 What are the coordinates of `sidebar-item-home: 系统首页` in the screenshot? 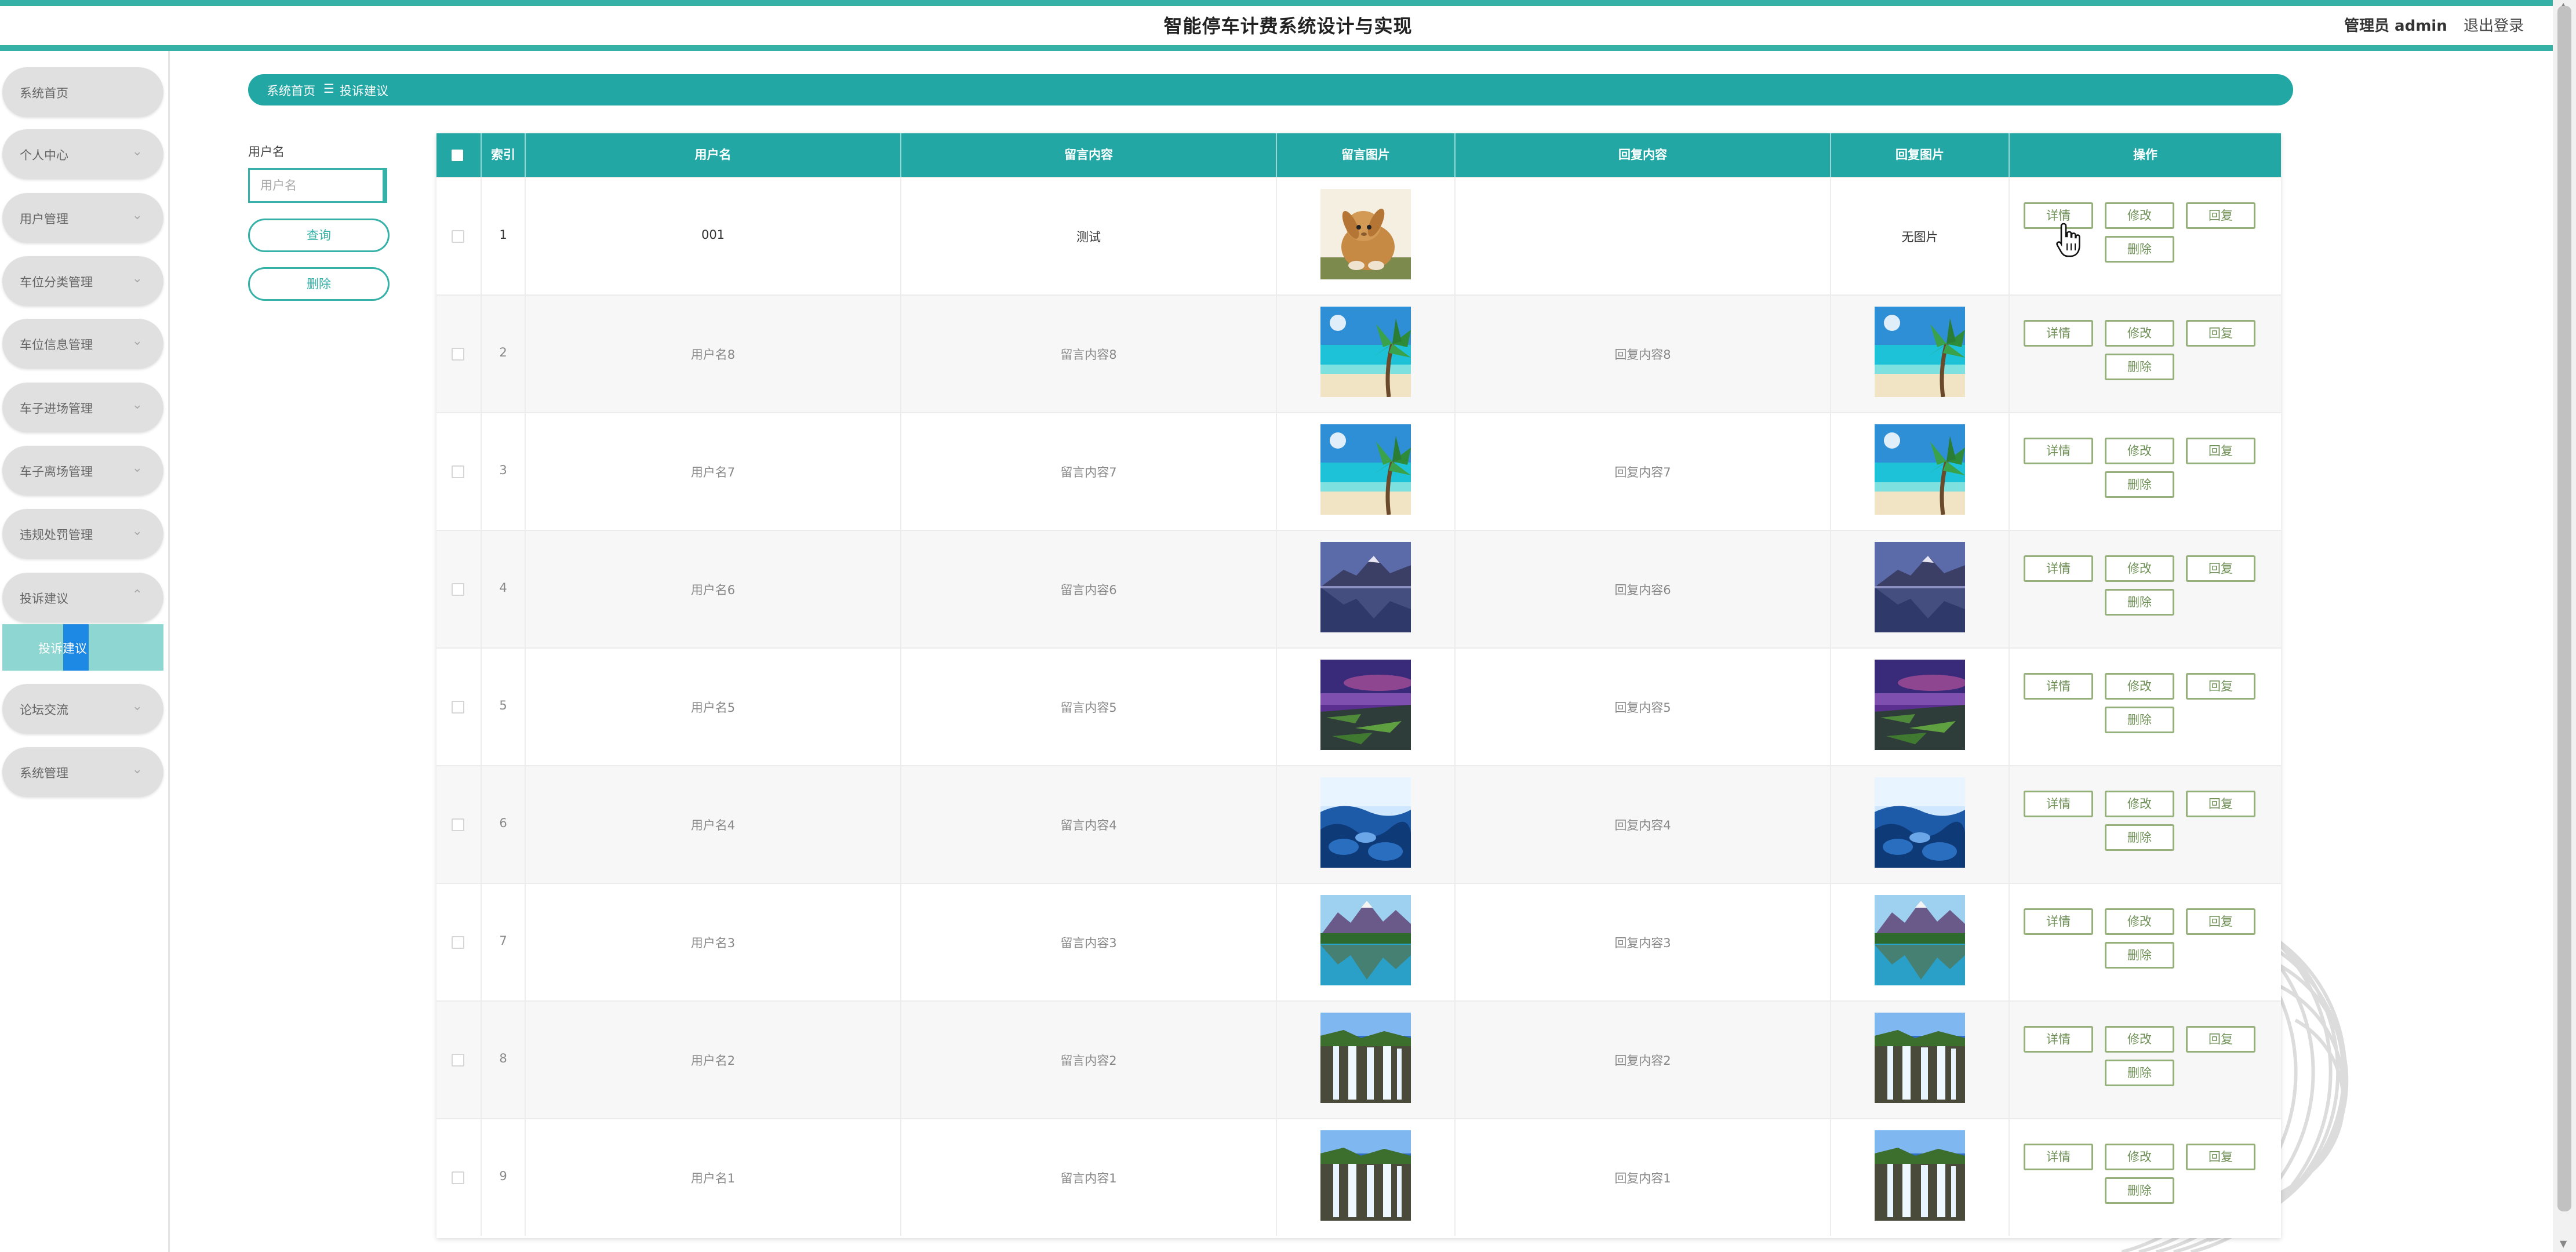 It's located at (82, 92).